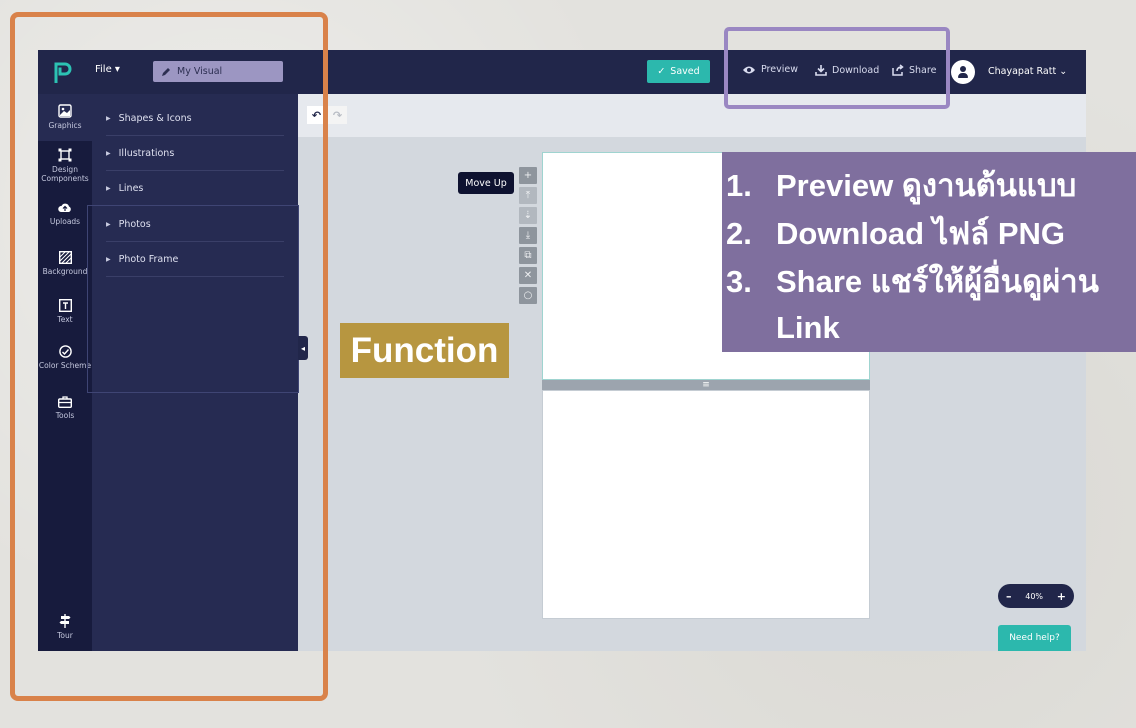 The image size is (1136, 728). I want to click on preview-button: Preview, so click(770, 69).